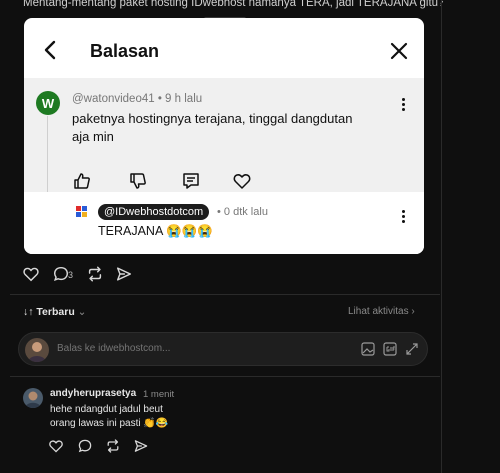 The image size is (500, 473). Describe the element at coordinates (138, 181) in the screenshot. I see `dislike-icon` at that location.